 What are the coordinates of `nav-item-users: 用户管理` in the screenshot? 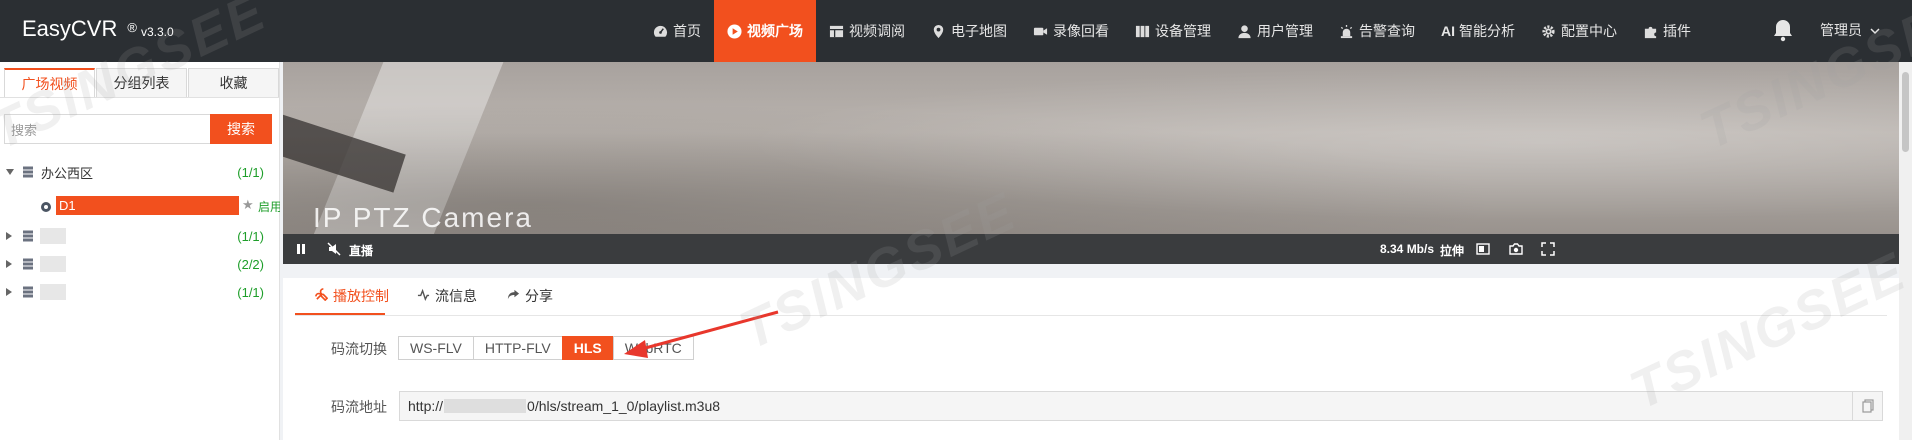 It's located at (1275, 31).